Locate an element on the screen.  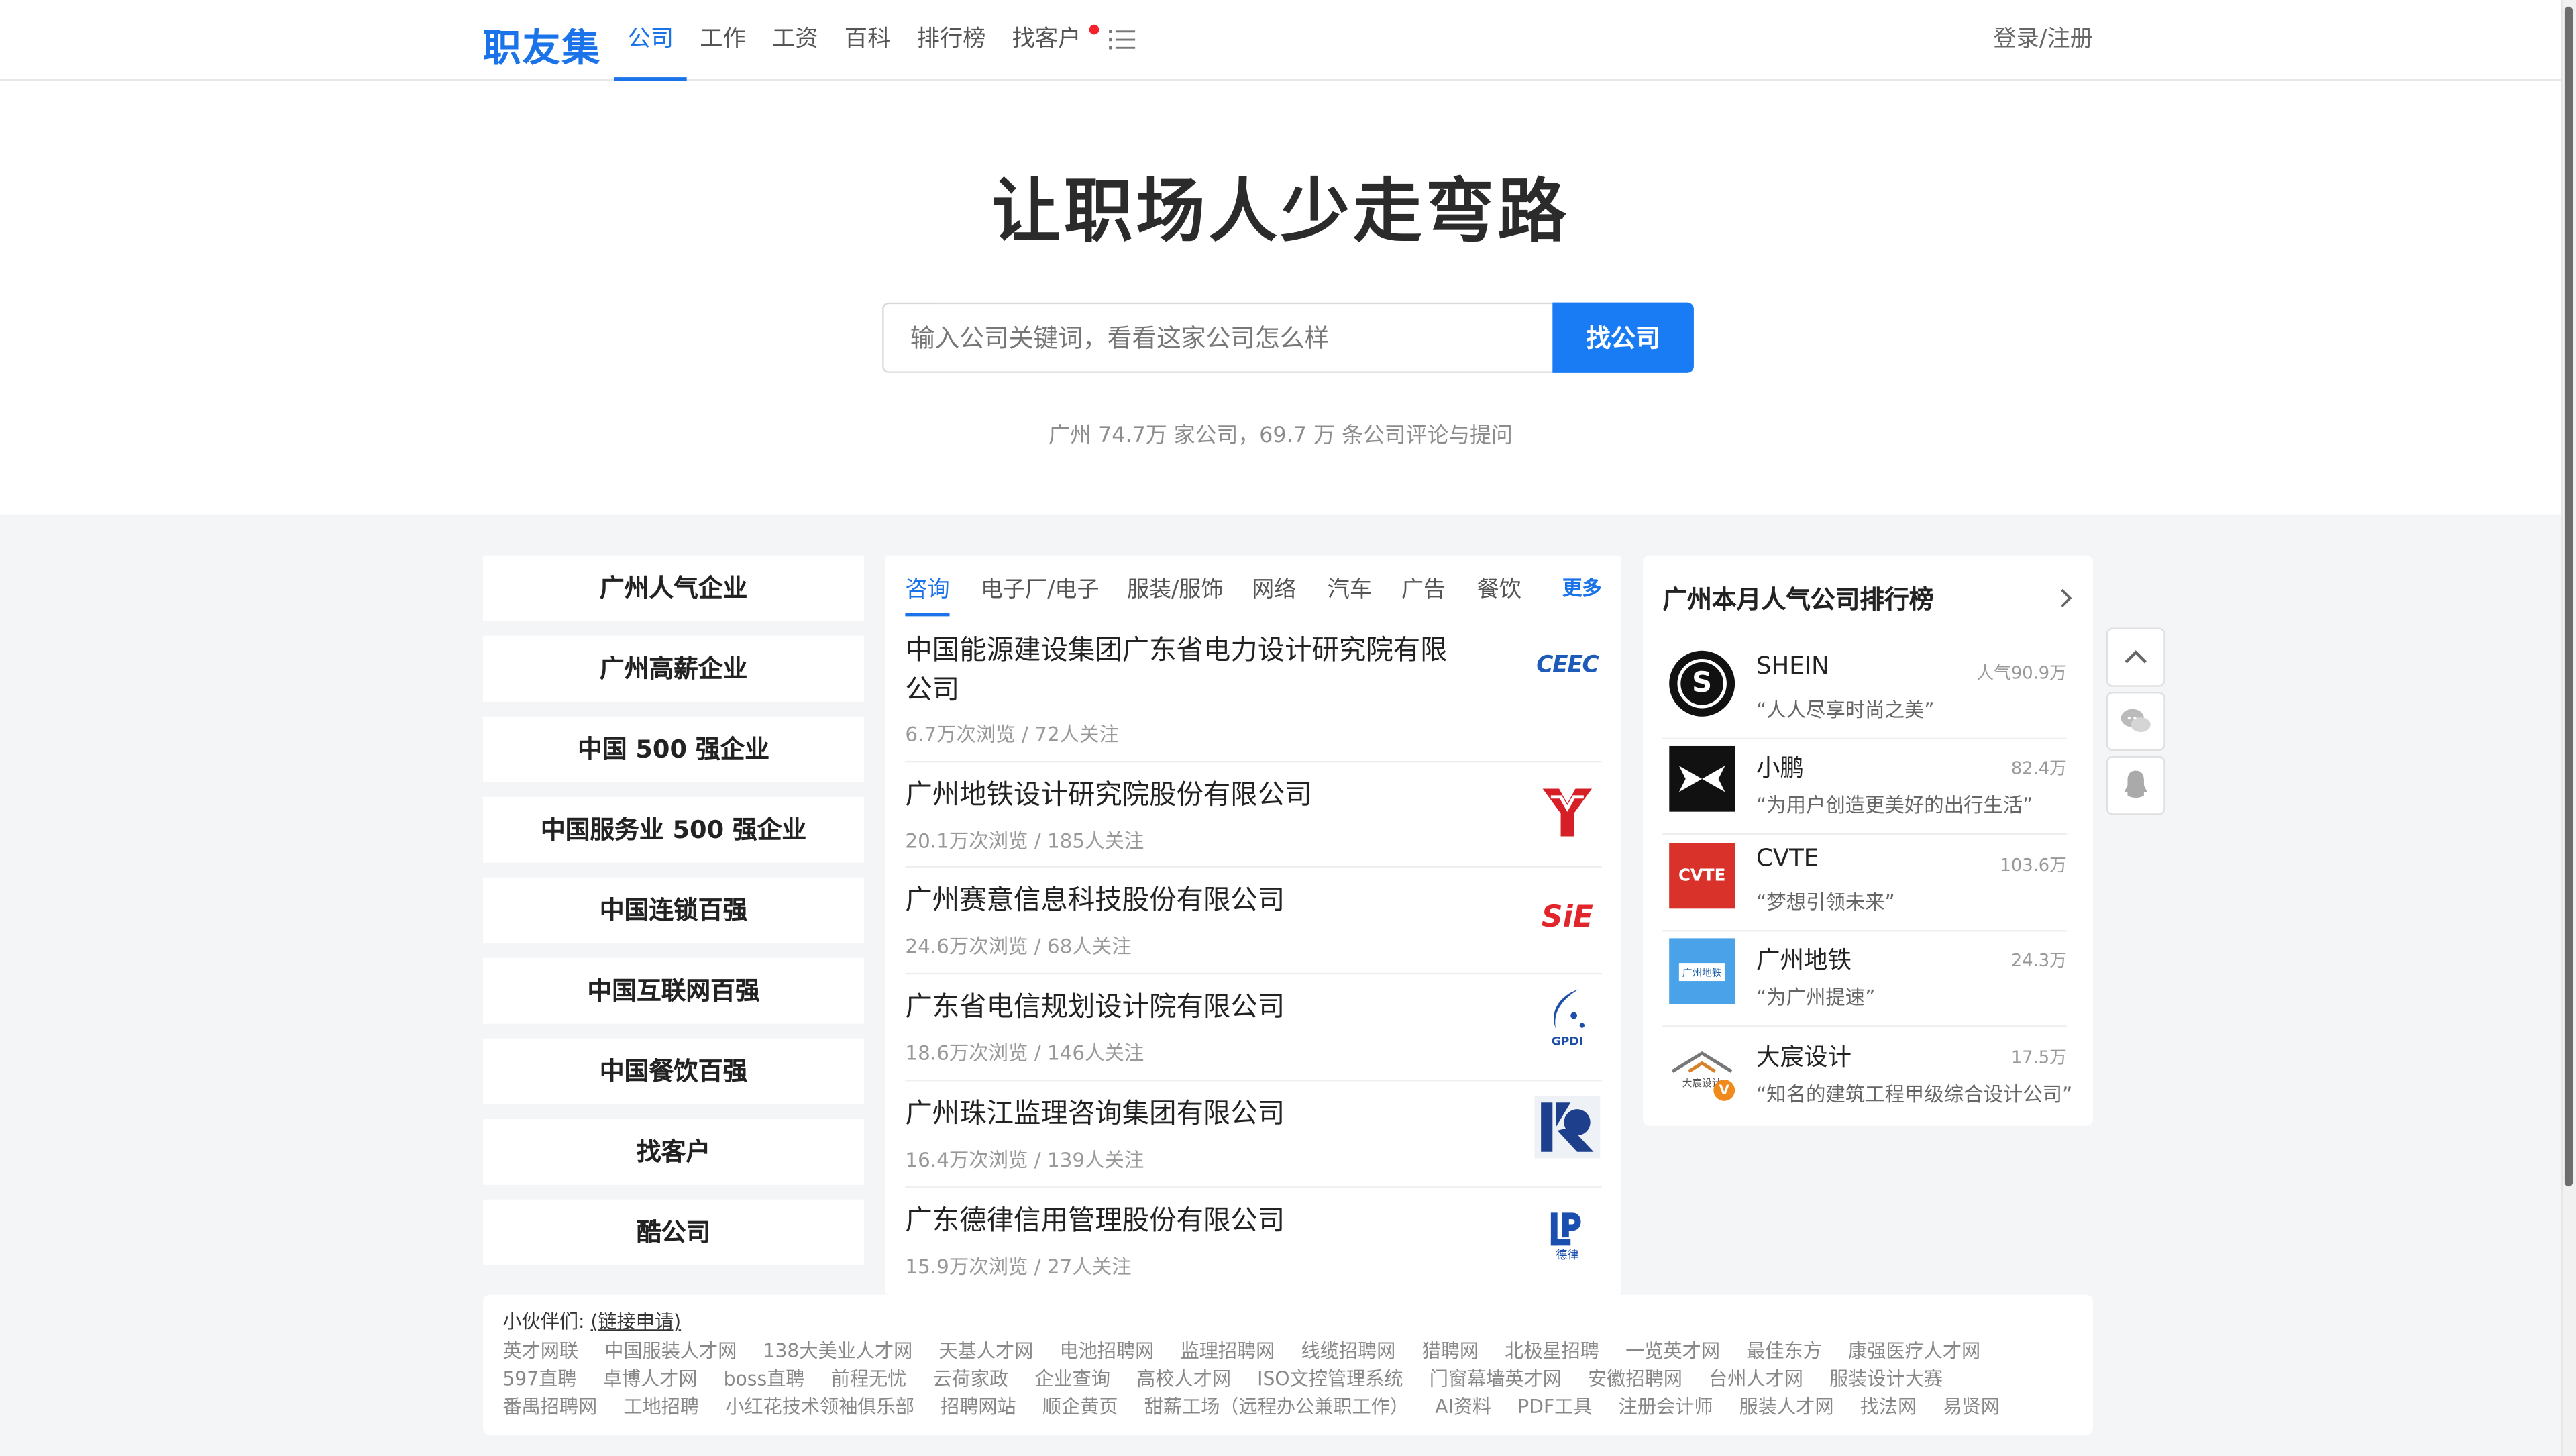
list-menu-icon is located at coordinates (1122, 39).